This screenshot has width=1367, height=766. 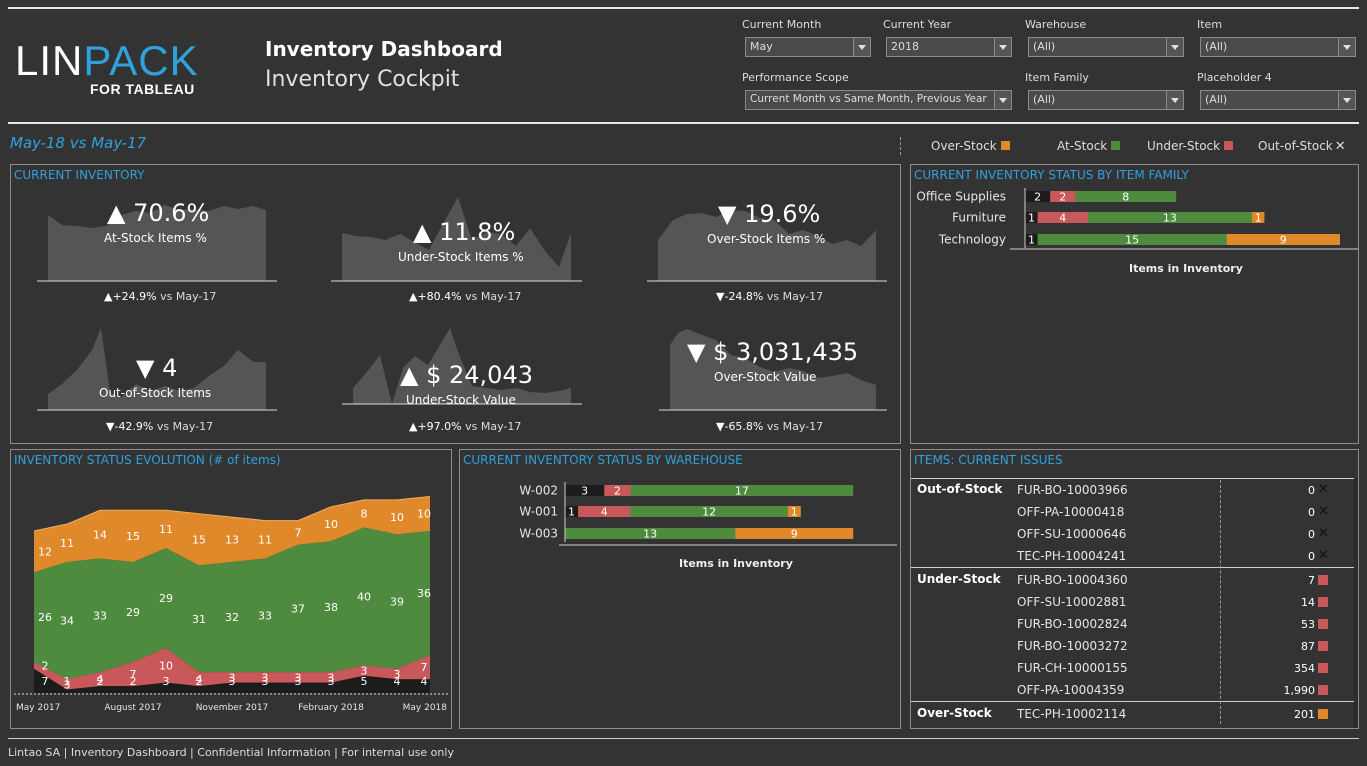 I want to click on warehouse-row-label: W-001, so click(x=538, y=512).